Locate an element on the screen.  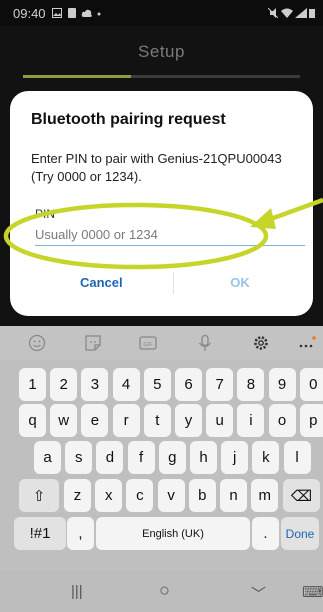
key-o: o is located at coordinates (282, 420).